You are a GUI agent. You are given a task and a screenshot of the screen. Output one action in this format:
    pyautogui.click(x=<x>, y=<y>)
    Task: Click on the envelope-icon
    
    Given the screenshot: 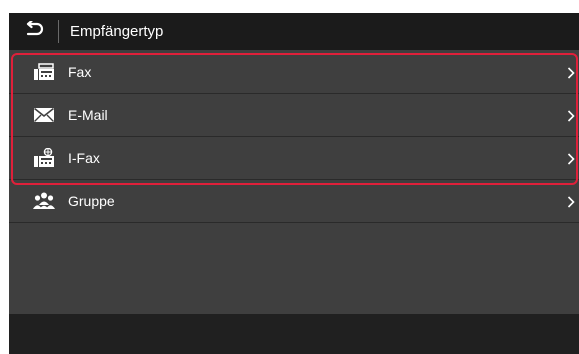 What is the action you would take?
    pyautogui.click(x=44, y=115)
    